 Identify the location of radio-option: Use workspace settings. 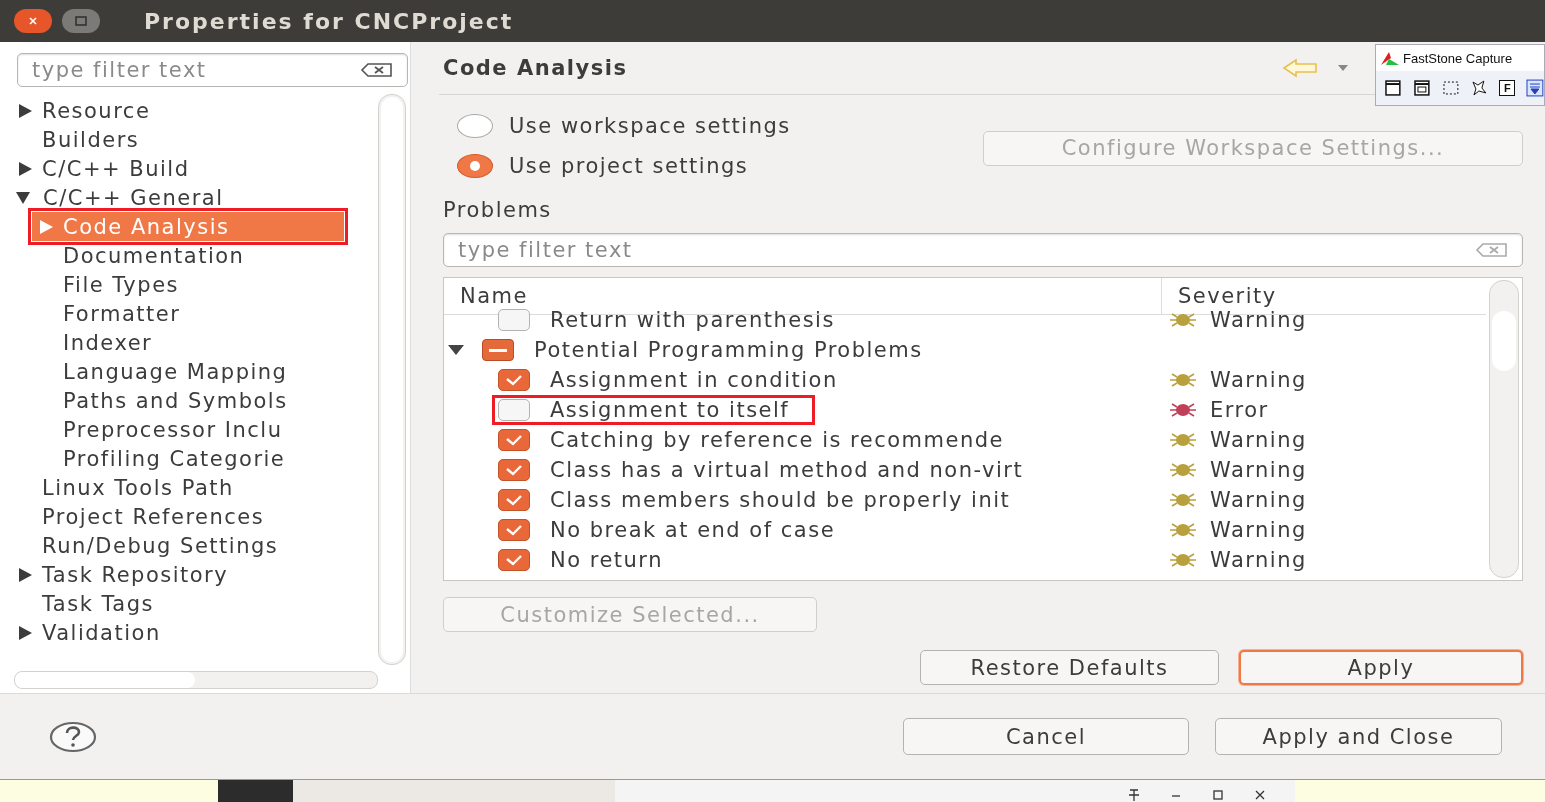
(624, 126).